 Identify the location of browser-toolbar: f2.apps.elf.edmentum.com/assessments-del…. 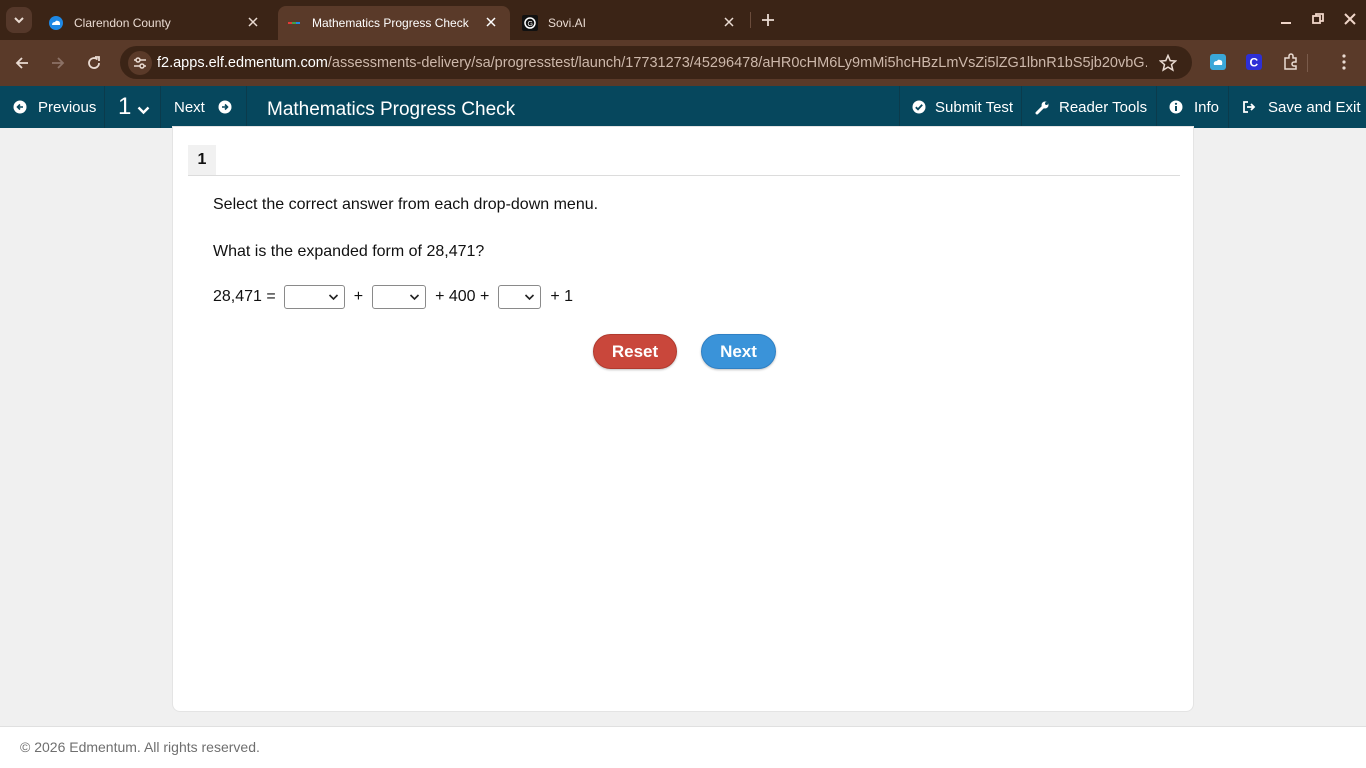
(683, 63).